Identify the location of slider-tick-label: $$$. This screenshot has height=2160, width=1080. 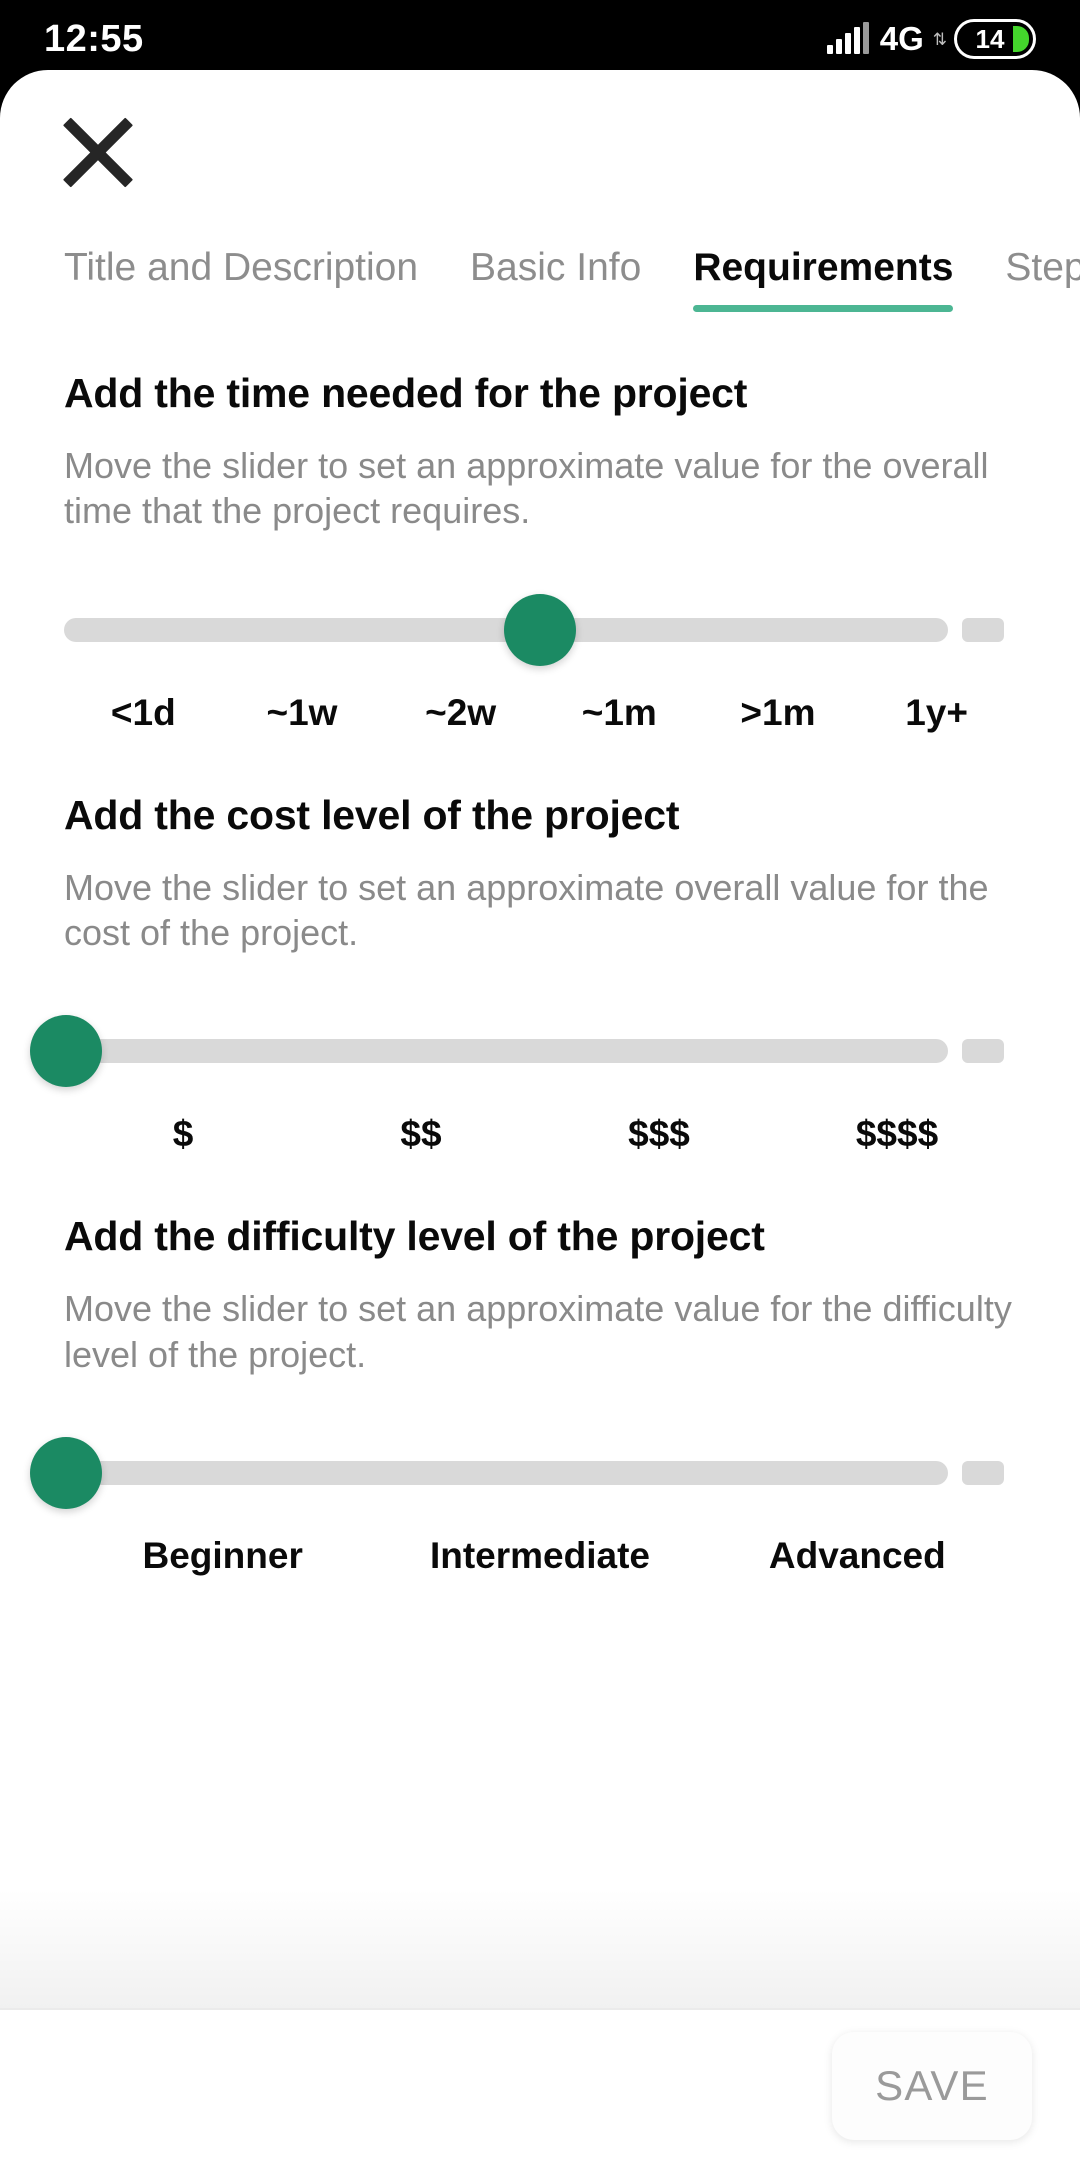
(659, 1134).